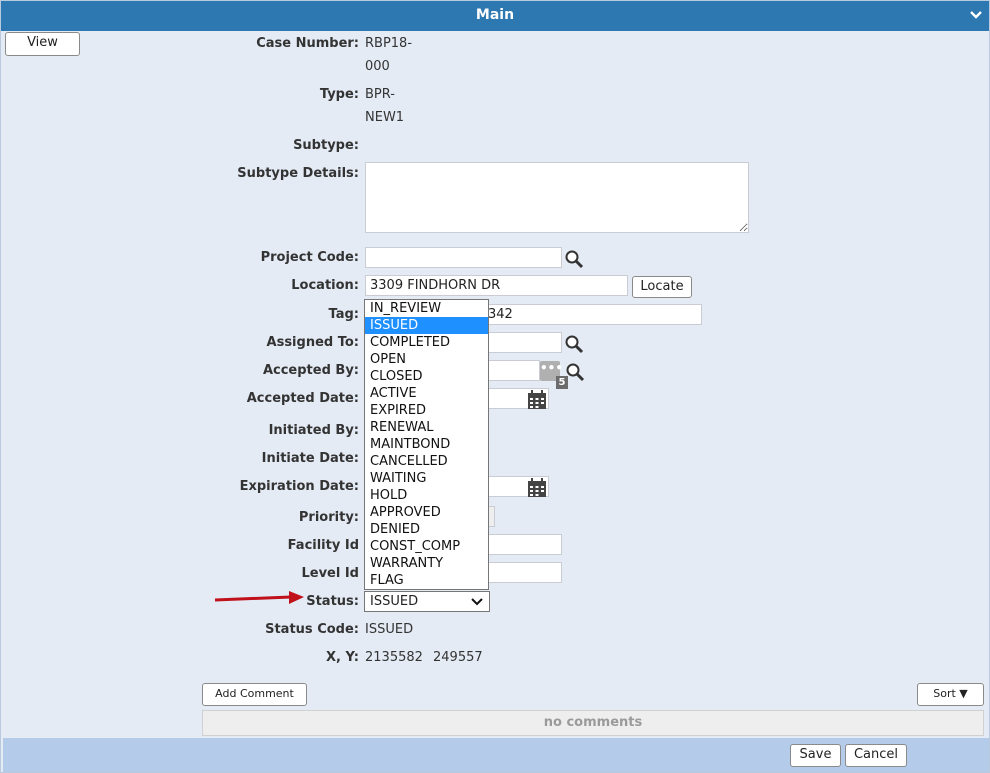  What do you see at coordinates (323, 545) in the screenshot?
I see `facility-id-label: Facility Id` at bounding box center [323, 545].